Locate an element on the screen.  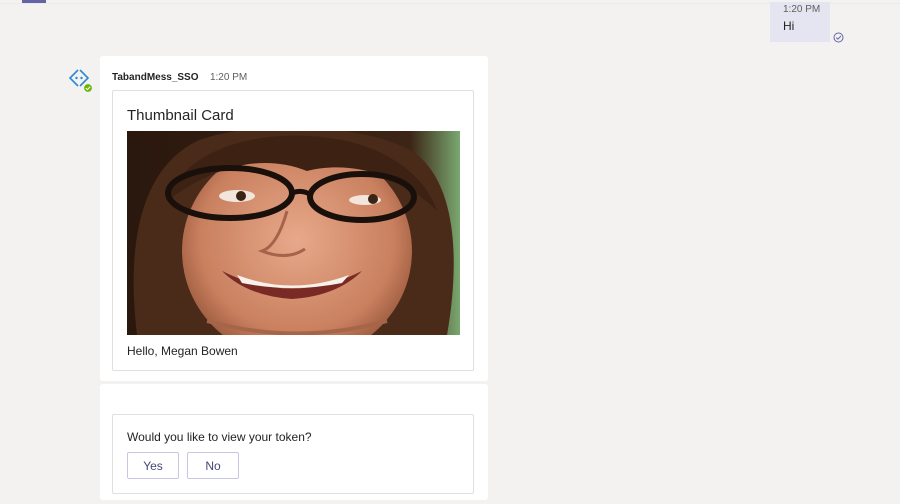
header-divider is located at coordinates (450, 3).